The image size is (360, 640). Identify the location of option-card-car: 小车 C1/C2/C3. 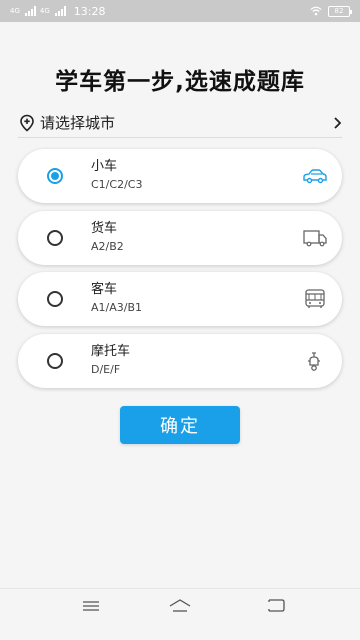
(180, 176).